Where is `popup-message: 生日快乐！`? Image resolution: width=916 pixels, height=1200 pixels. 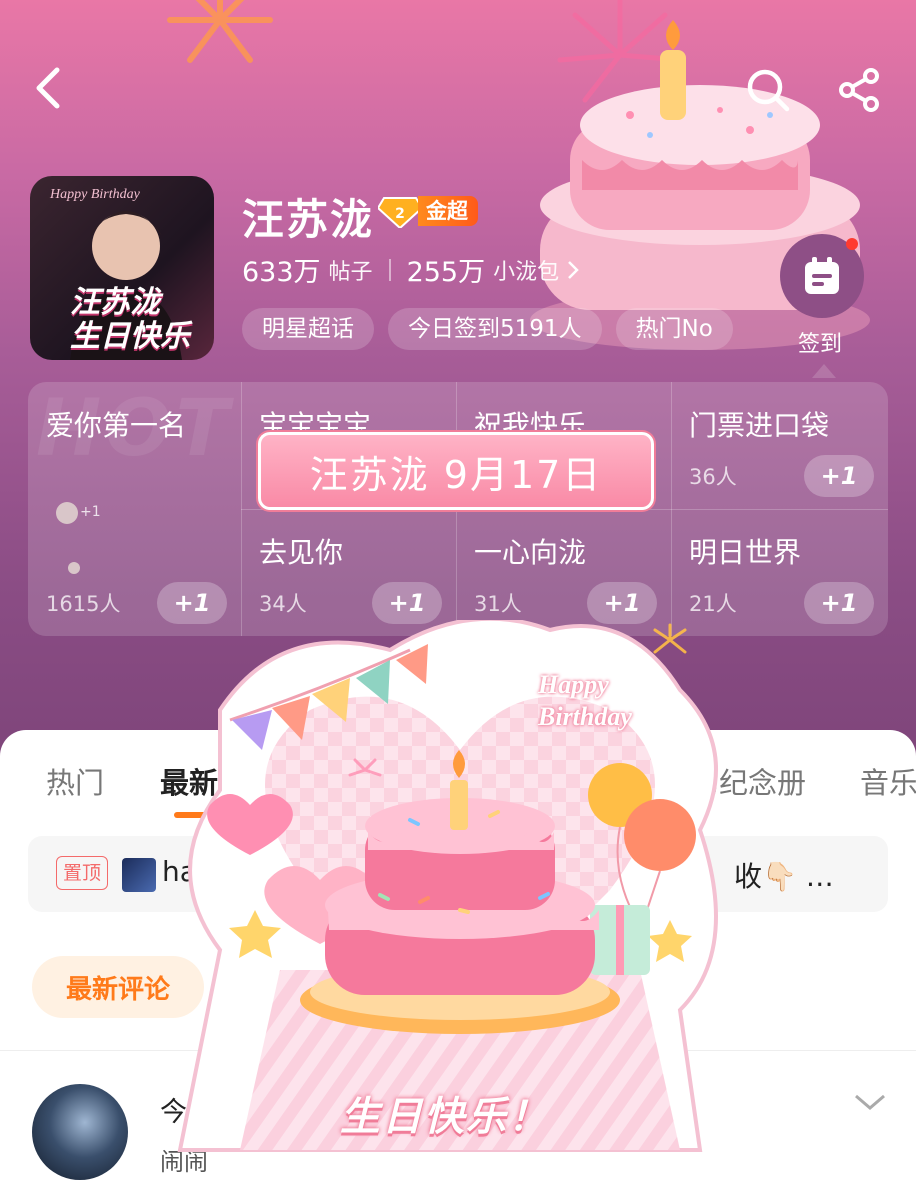 popup-message: 生日快乐！ is located at coordinates (445, 1117).